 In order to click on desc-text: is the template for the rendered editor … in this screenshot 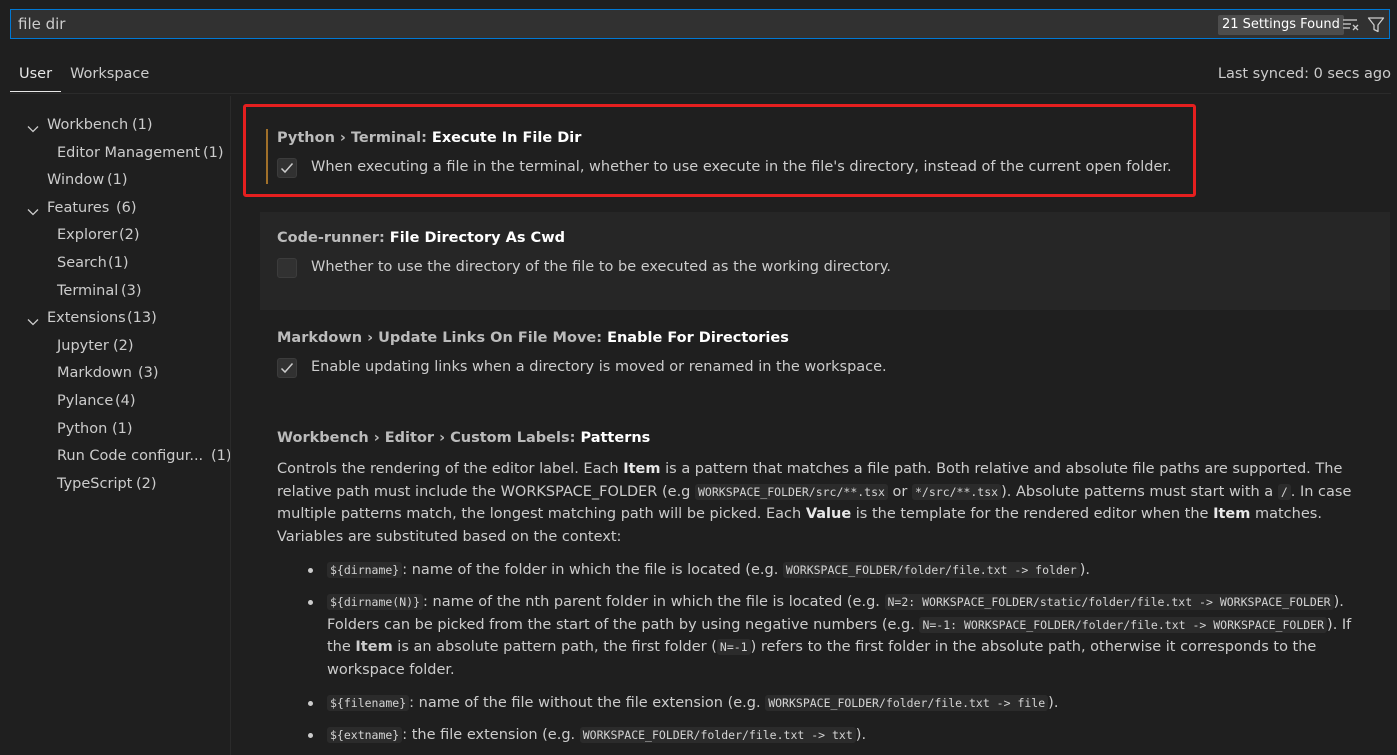, I will do `click(1032, 514)`.